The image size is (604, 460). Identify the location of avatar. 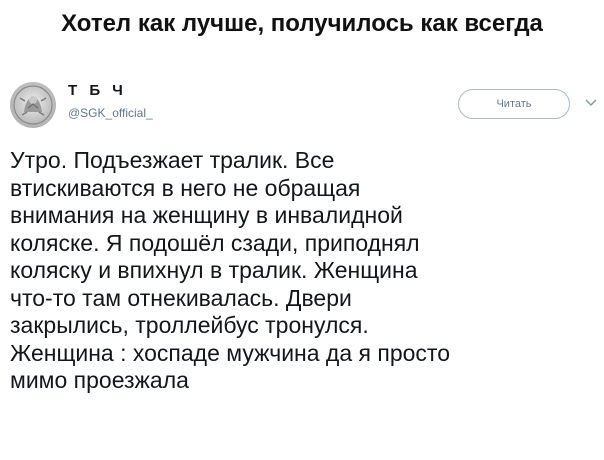
(33, 105).